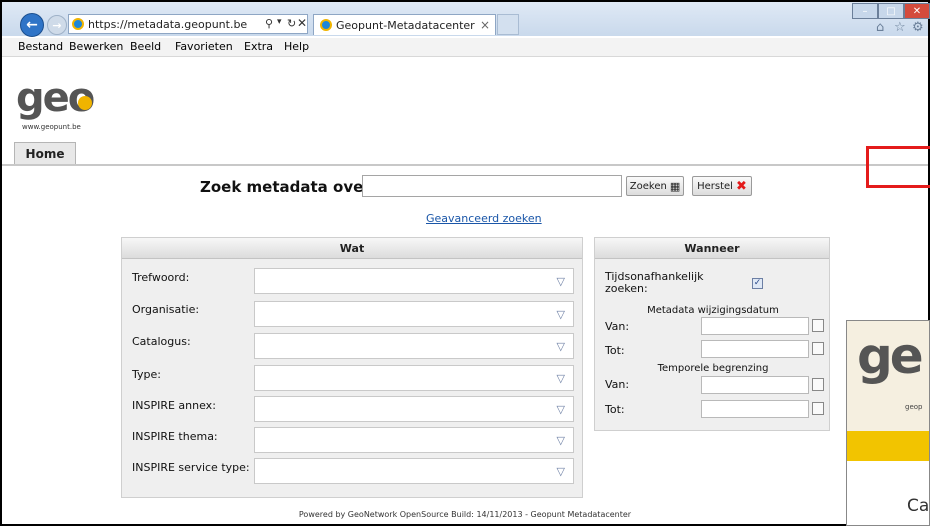 The height and width of the screenshot is (526, 930). I want to click on menu-bestand: Bestand, so click(40, 46).